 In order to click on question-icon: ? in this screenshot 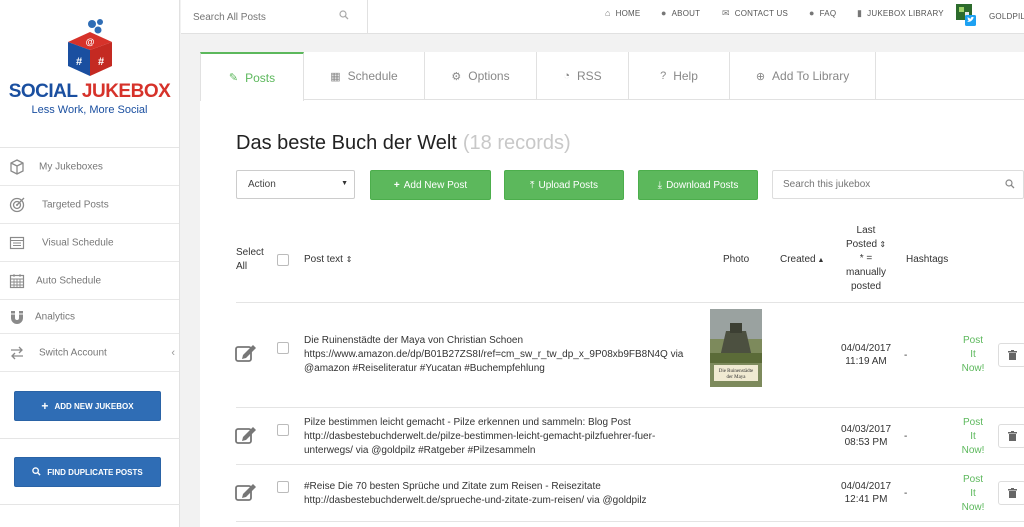, I will do `click(663, 76)`.